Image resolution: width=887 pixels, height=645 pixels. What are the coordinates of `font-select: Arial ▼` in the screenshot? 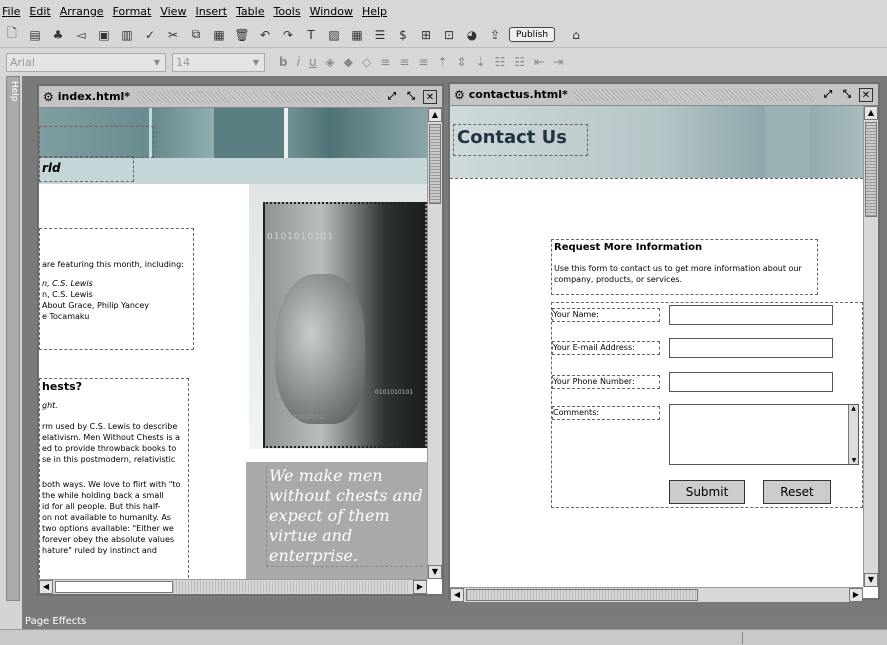 It's located at (86, 62).